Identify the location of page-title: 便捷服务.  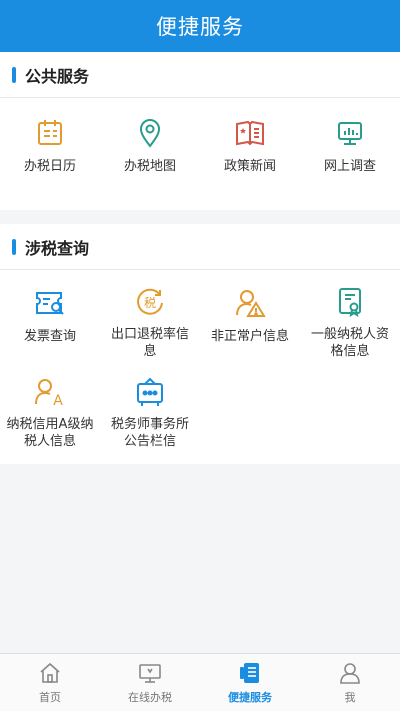
(200, 27).